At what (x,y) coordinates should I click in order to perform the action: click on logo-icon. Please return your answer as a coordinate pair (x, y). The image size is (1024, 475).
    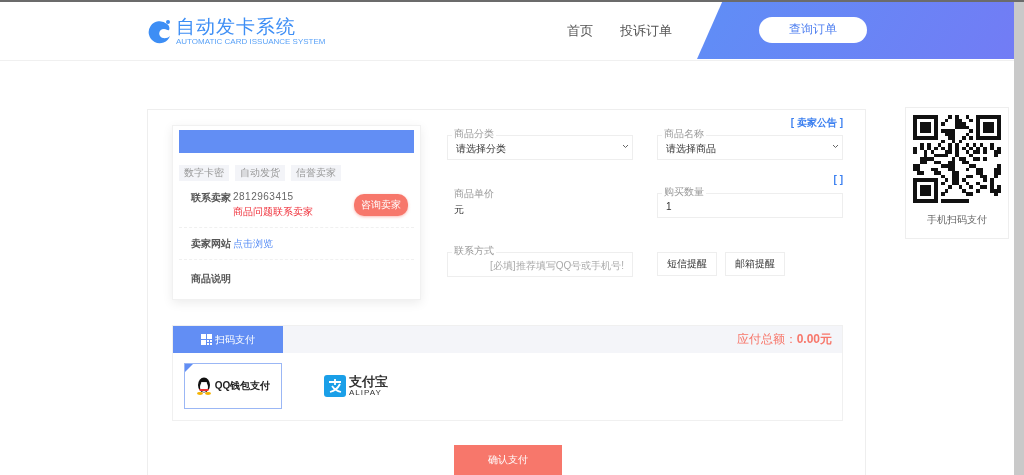
    Looking at the image, I should click on (160, 31).